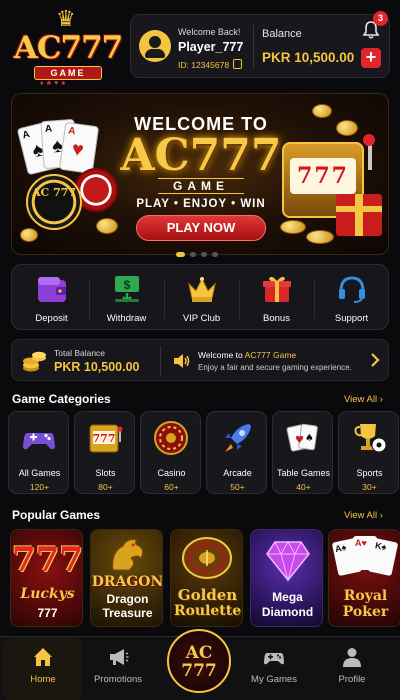 The height and width of the screenshot is (700, 400). What do you see at coordinates (51, 318) in the screenshot?
I see `deposit-label: Deposit` at bounding box center [51, 318].